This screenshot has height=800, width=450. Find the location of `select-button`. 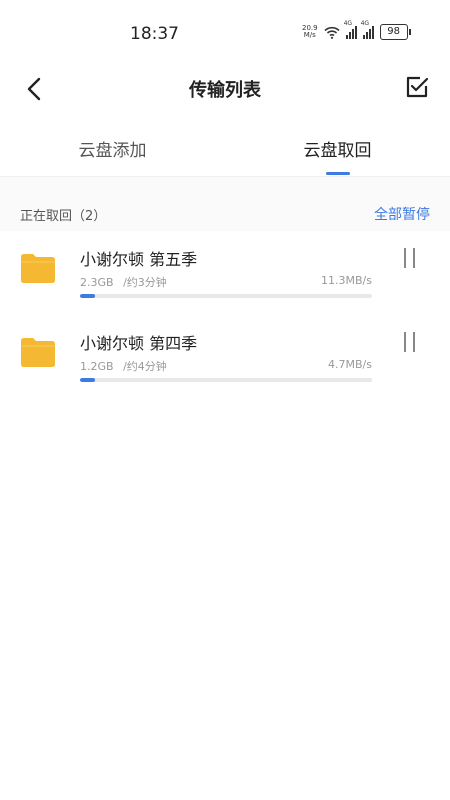

select-button is located at coordinates (417, 87).